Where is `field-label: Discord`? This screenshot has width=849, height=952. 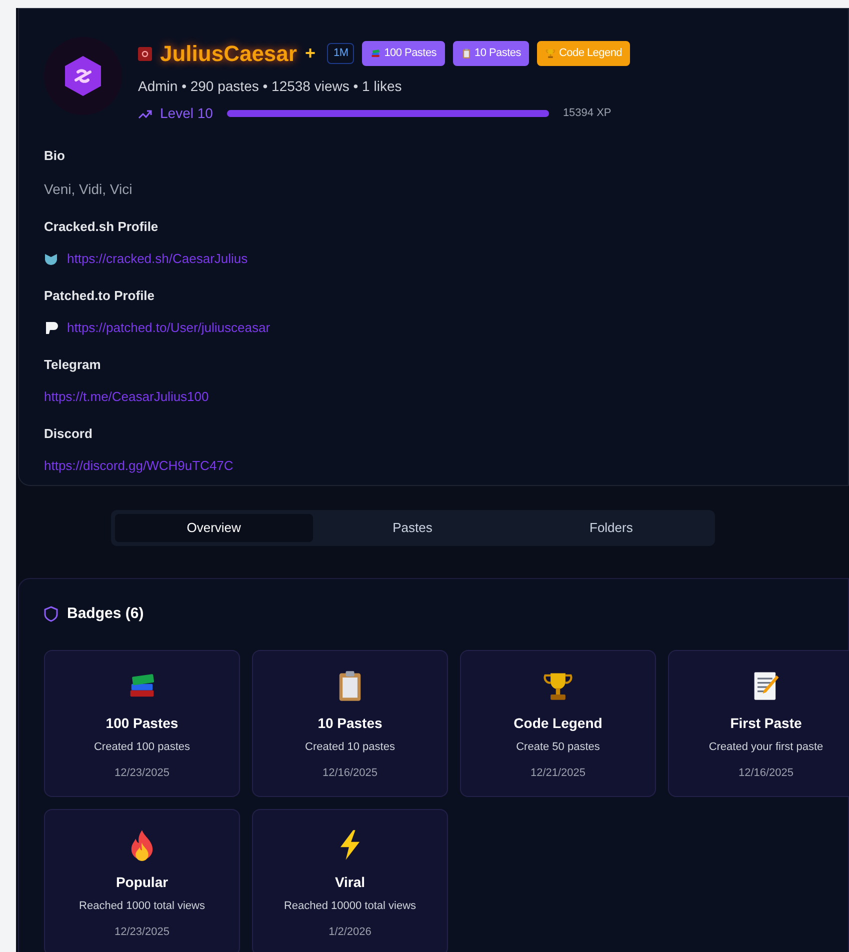 field-label: Discord is located at coordinates (69, 433).